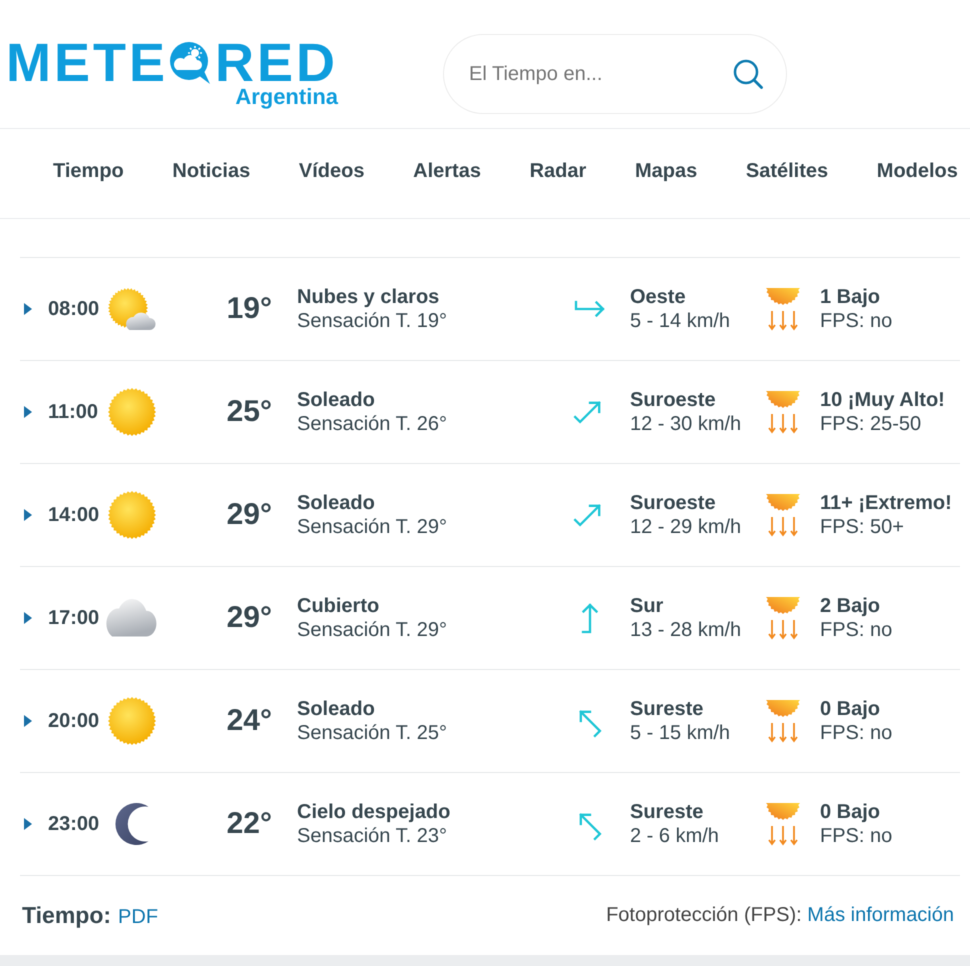  What do you see at coordinates (74, 618) in the screenshot?
I see `hour-text: 17:00` at bounding box center [74, 618].